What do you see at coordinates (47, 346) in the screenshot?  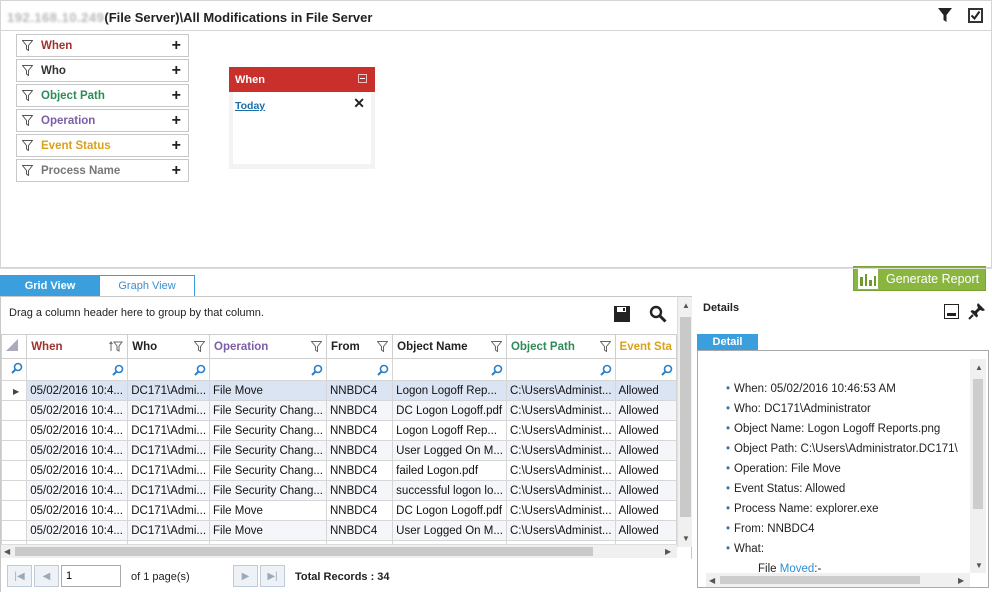 I see `column-header-label: When` at bounding box center [47, 346].